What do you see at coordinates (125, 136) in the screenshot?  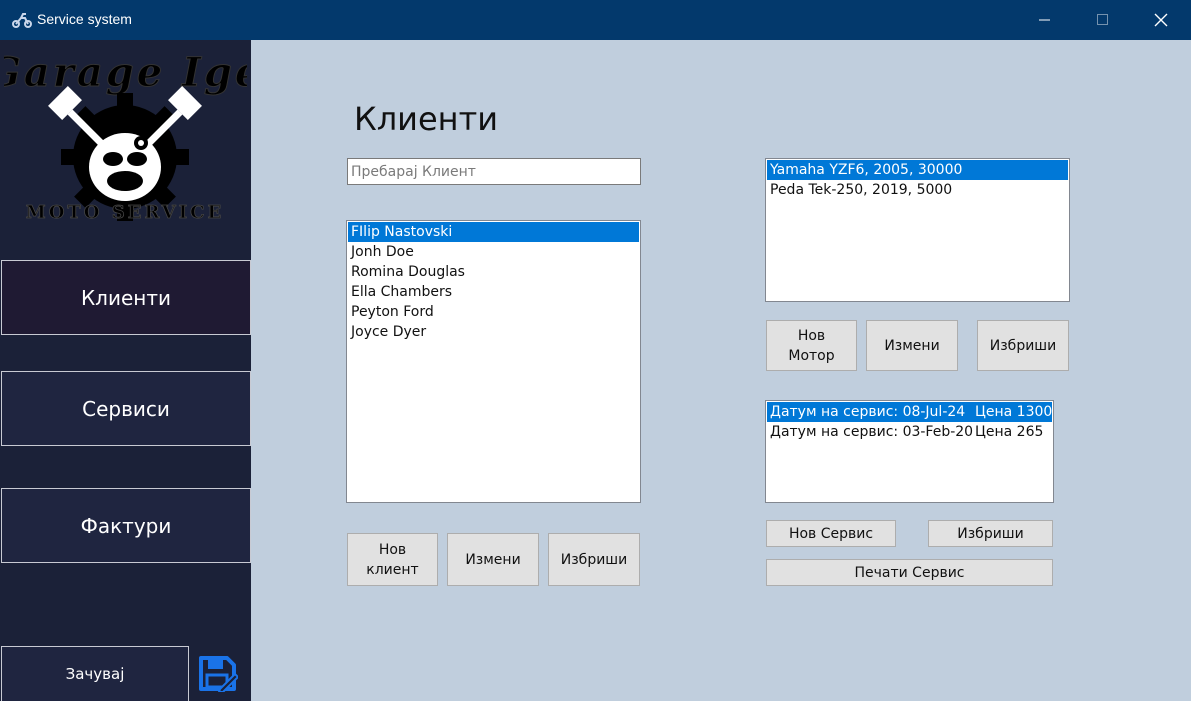 I see `garage-logo: Garage Ige MOTO SERVIC` at bounding box center [125, 136].